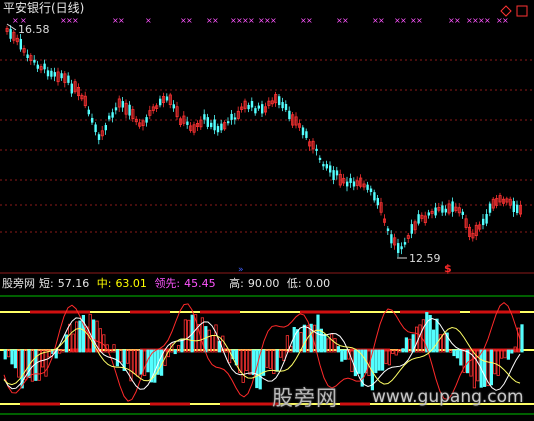  Describe the element at coordinates (522, 11) in the screenshot. I see `square-icon` at that location.